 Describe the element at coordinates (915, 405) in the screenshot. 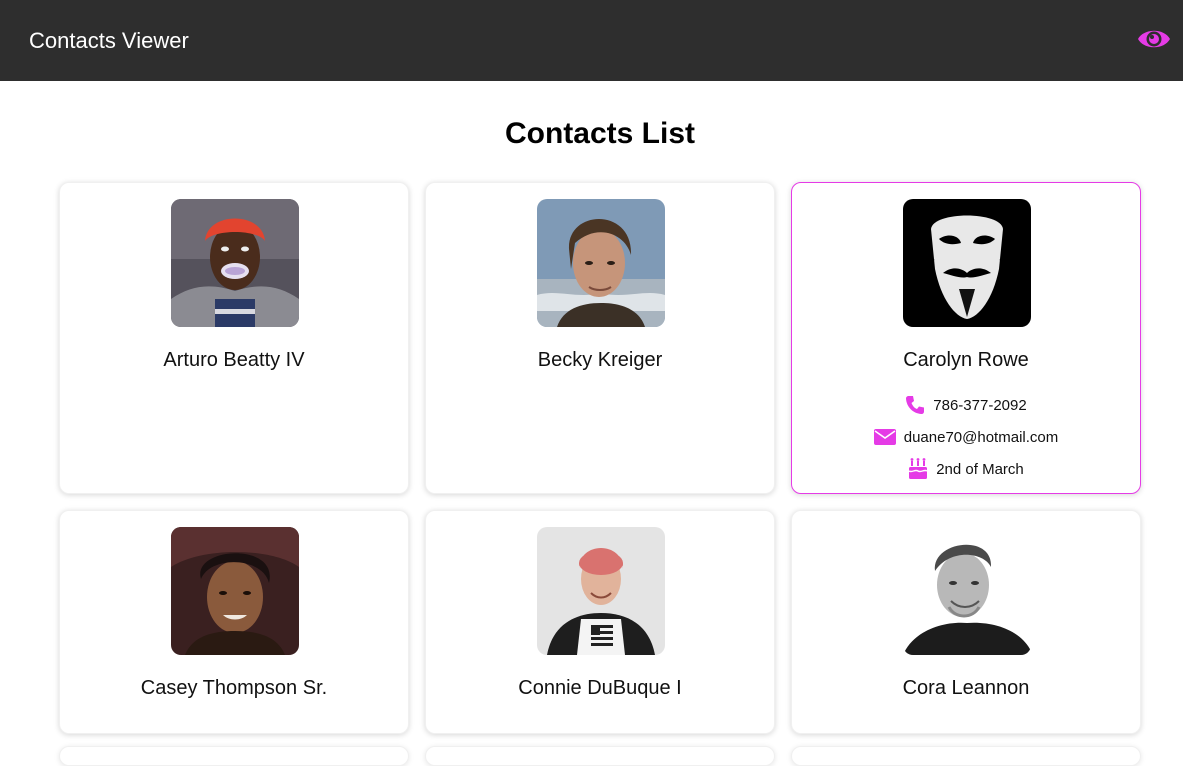

I see `phone-icon` at that location.